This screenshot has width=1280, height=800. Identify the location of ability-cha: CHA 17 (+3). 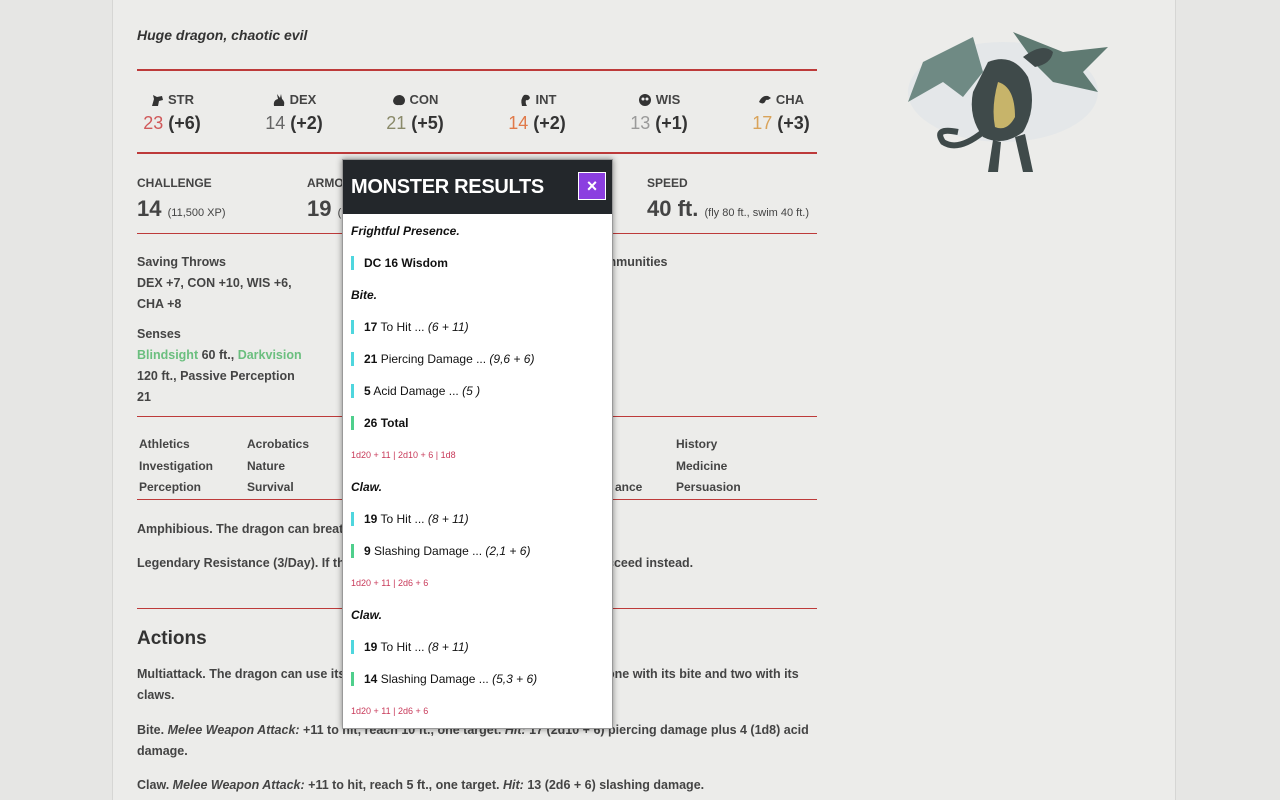
(781, 113).